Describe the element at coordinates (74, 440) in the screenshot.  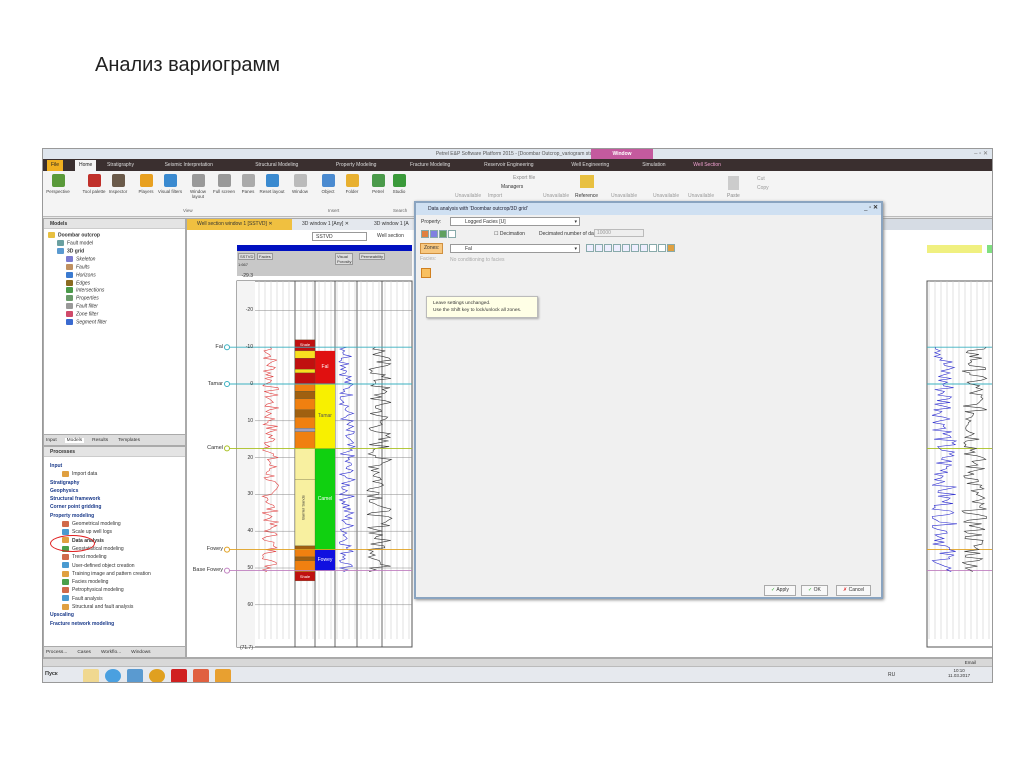
I see `panel-tab: Models` at that location.